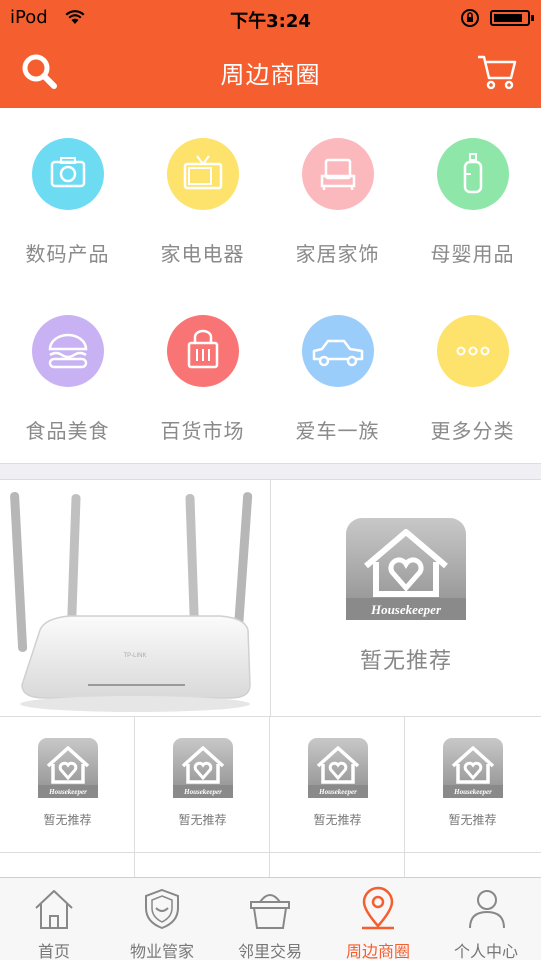  I want to click on tab-home: 首页, so click(54, 919).